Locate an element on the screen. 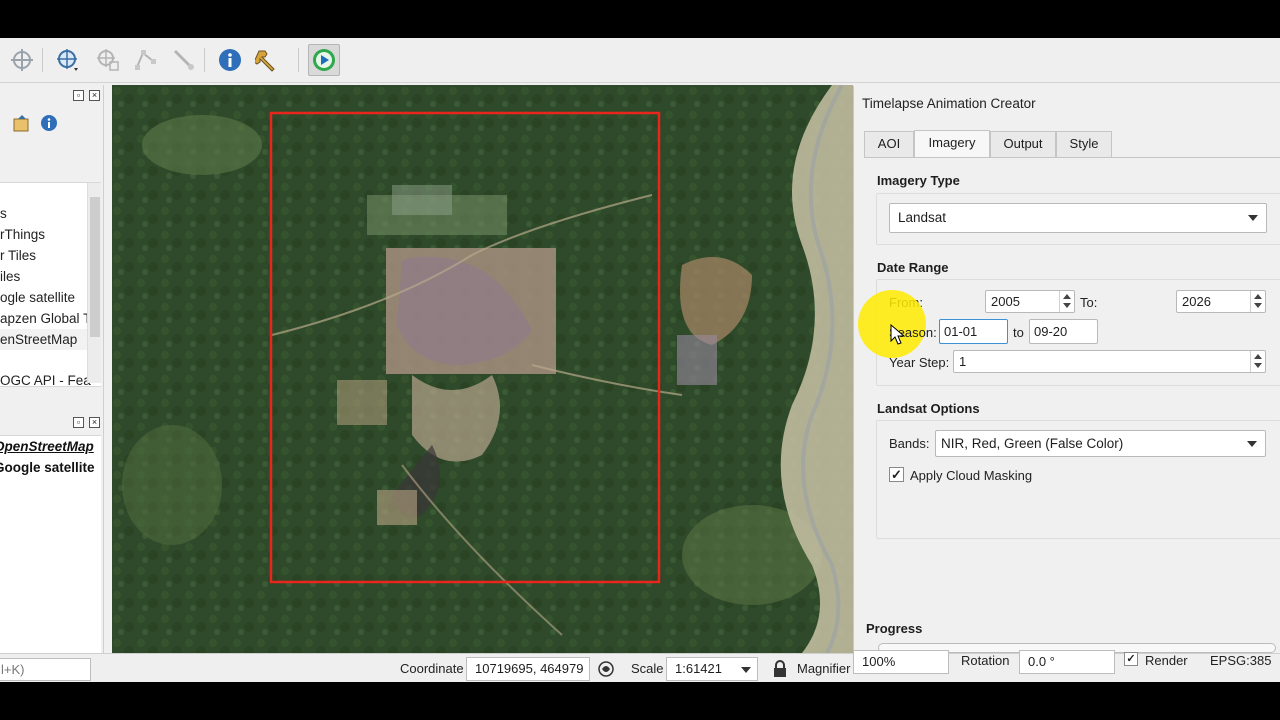  tab-imagery: Imagery is located at coordinates (952, 143).